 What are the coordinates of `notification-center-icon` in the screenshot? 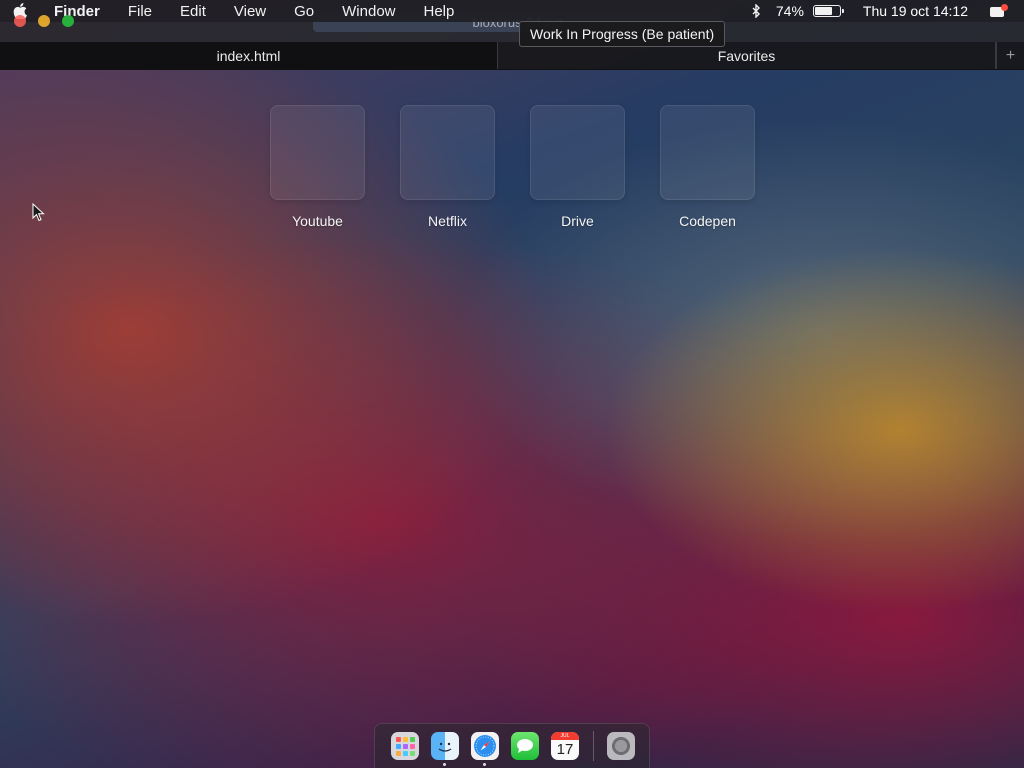 It's located at (999, 11).